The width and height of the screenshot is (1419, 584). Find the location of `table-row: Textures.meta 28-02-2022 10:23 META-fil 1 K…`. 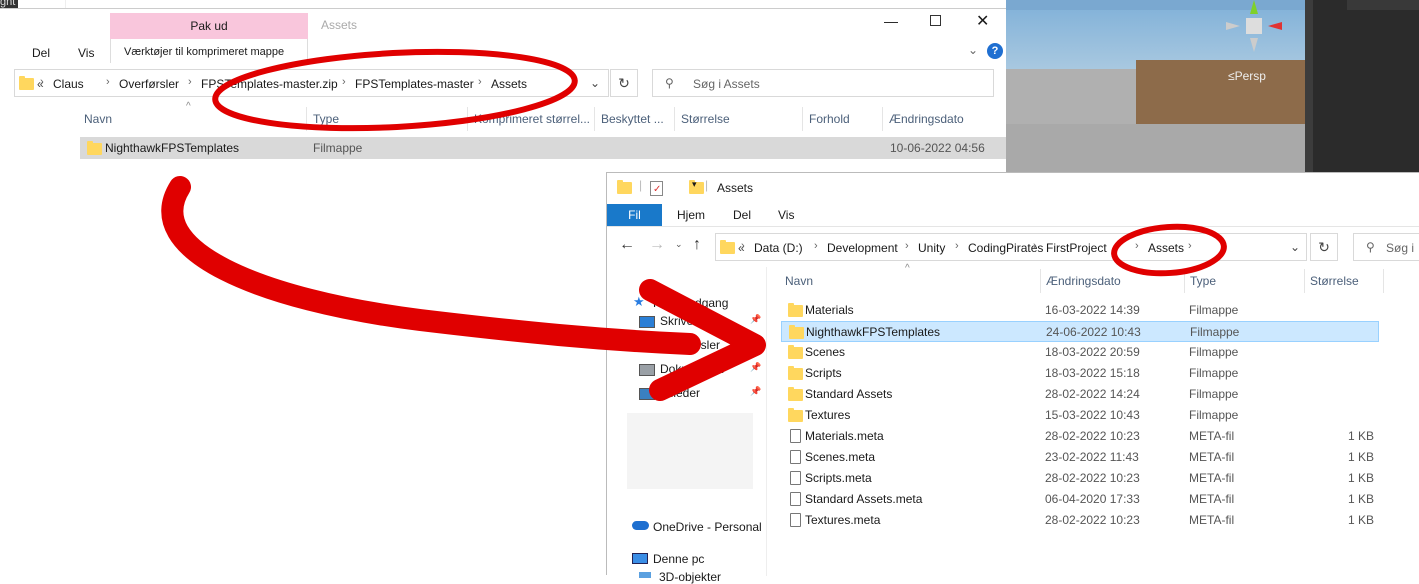

table-row: Textures.meta 28-02-2022 10:23 META-fil 1 K… is located at coordinates (1080, 520).